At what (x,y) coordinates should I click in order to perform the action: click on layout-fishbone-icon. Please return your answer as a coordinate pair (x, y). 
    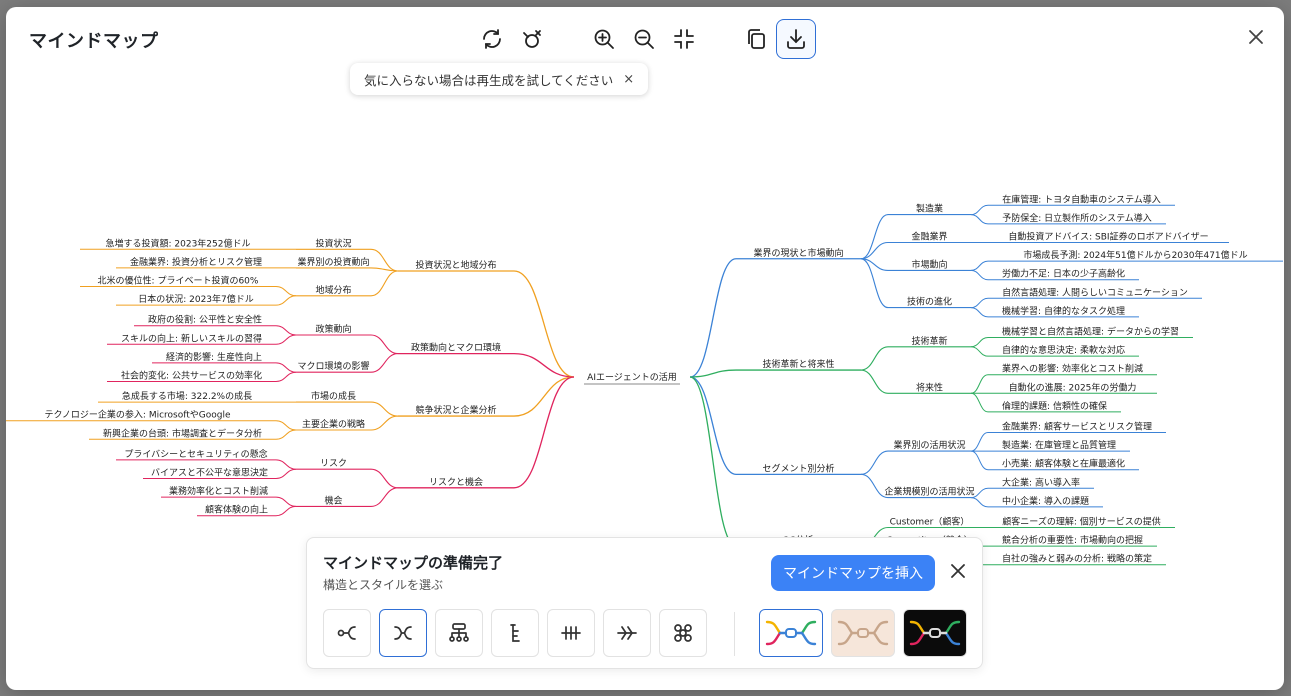
    Looking at the image, I should click on (627, 633).